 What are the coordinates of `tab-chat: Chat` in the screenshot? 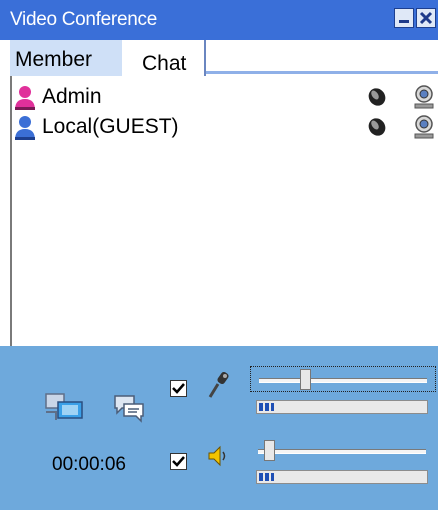 It's located at (164, 58).